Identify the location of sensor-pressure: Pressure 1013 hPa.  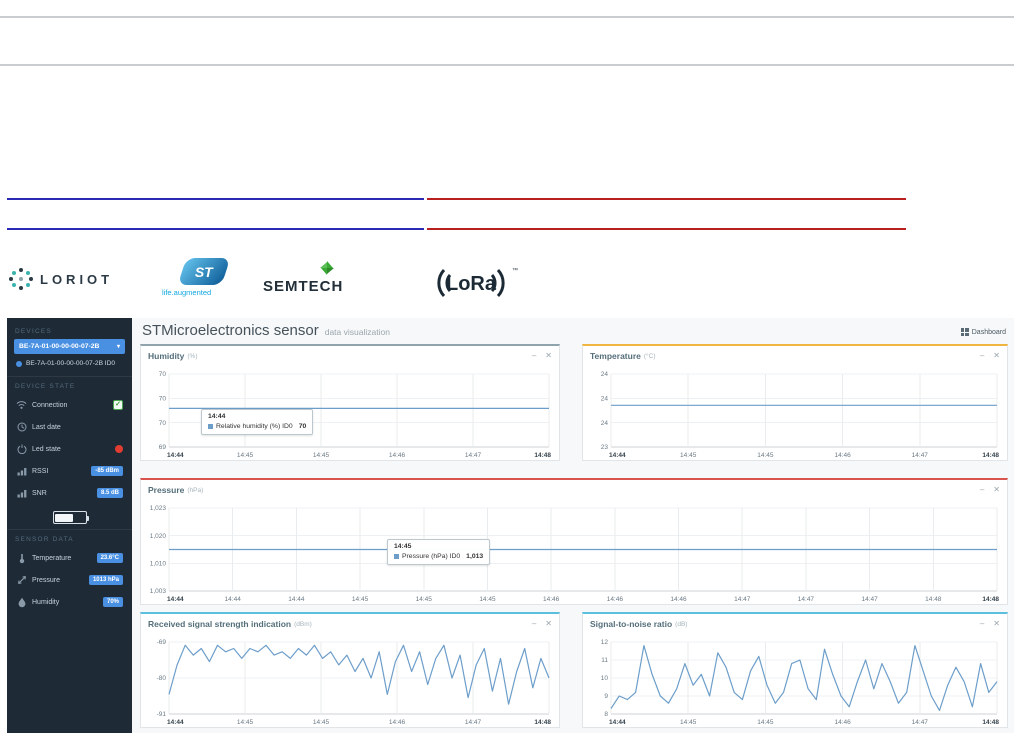
(69, 580).